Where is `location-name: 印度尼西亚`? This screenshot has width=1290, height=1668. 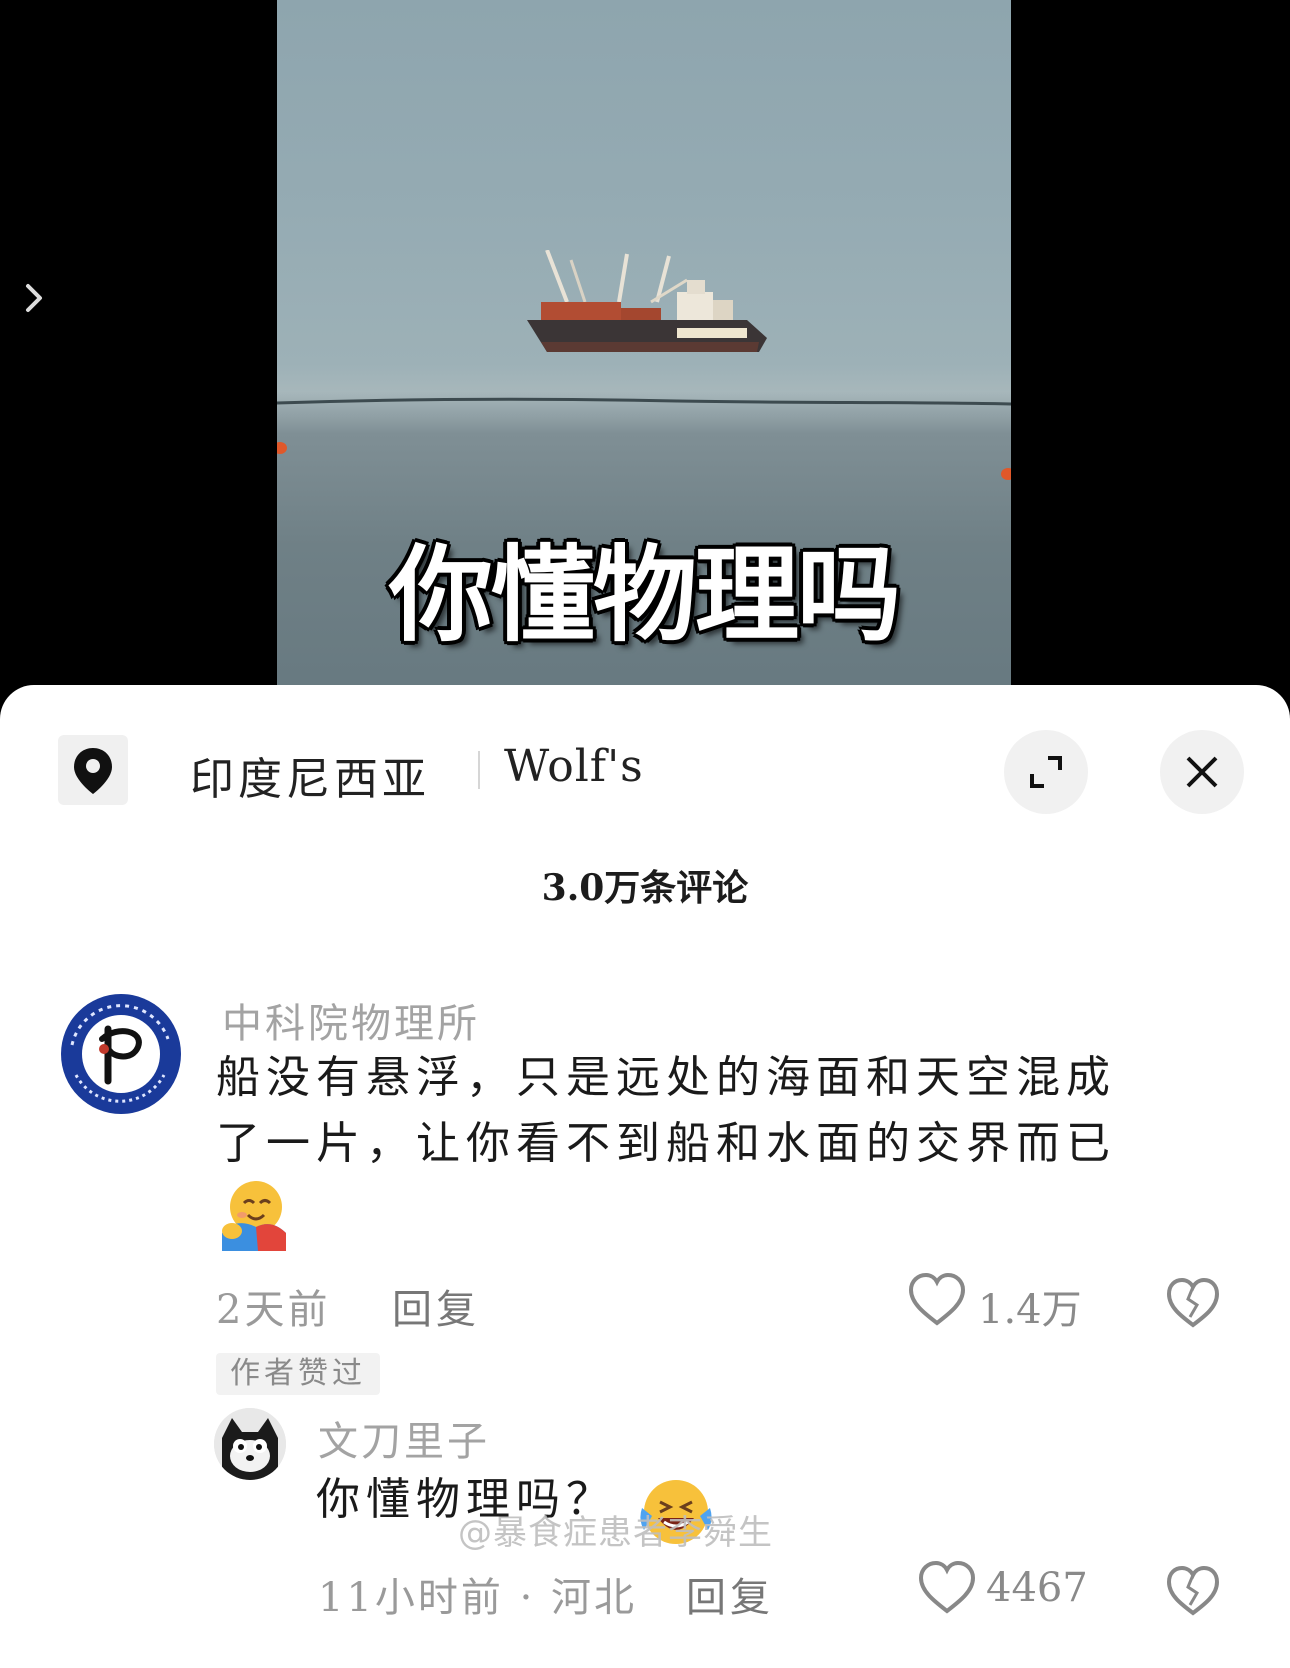
location-name: 印度尼西亚 is located at coordinates (310, 775).